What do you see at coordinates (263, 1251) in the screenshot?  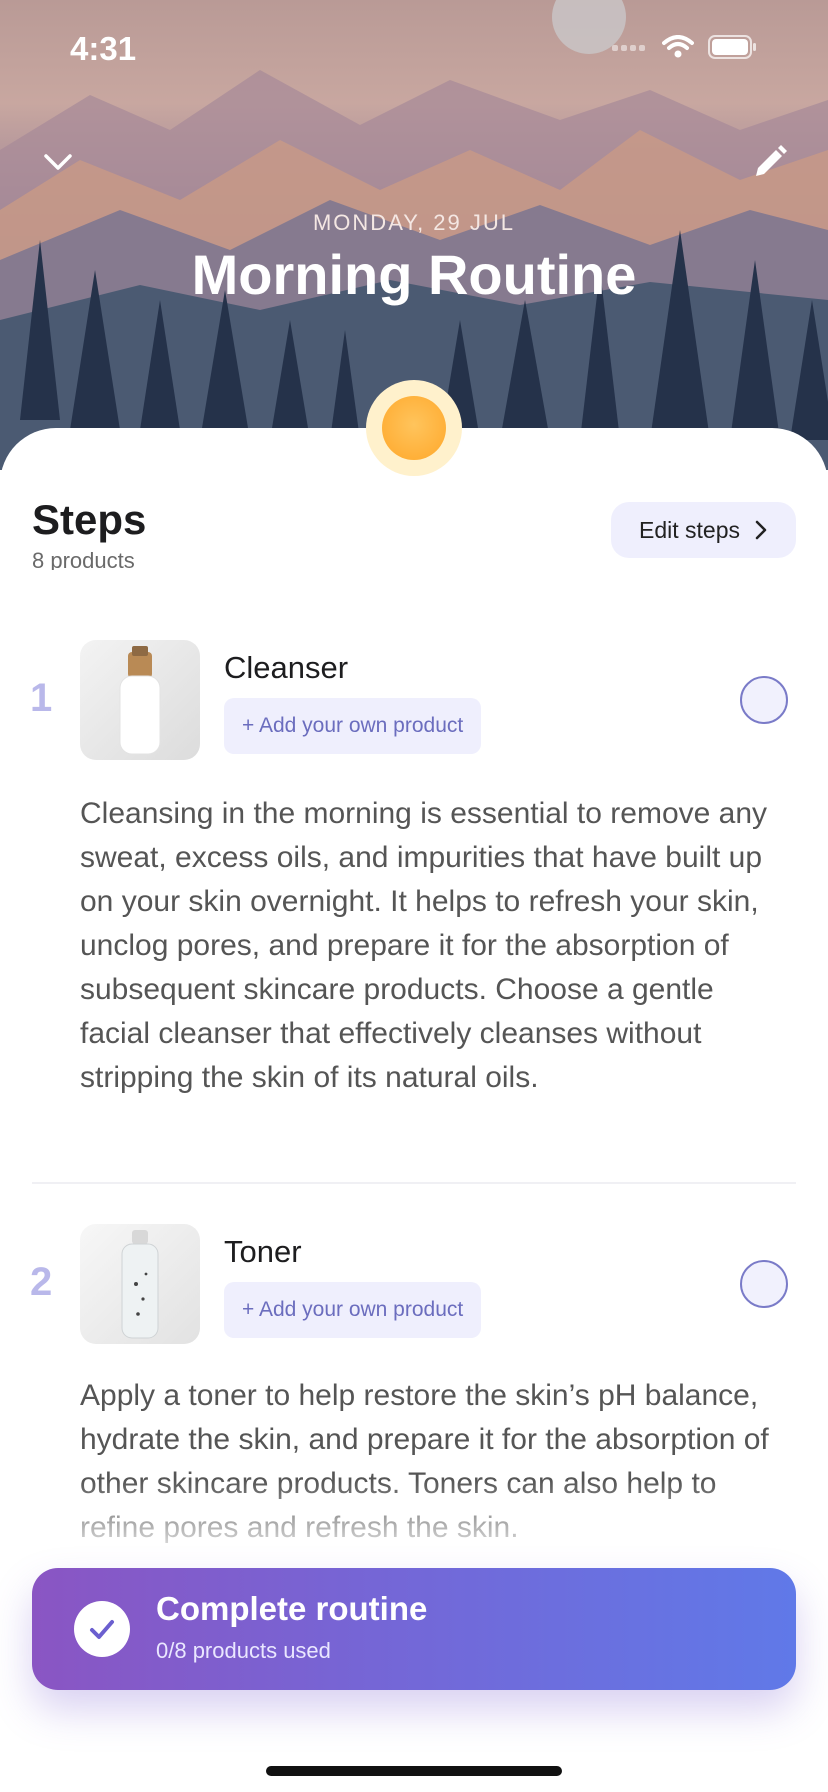 I see `product-name: Toner` at bounding box center [263, 1251].